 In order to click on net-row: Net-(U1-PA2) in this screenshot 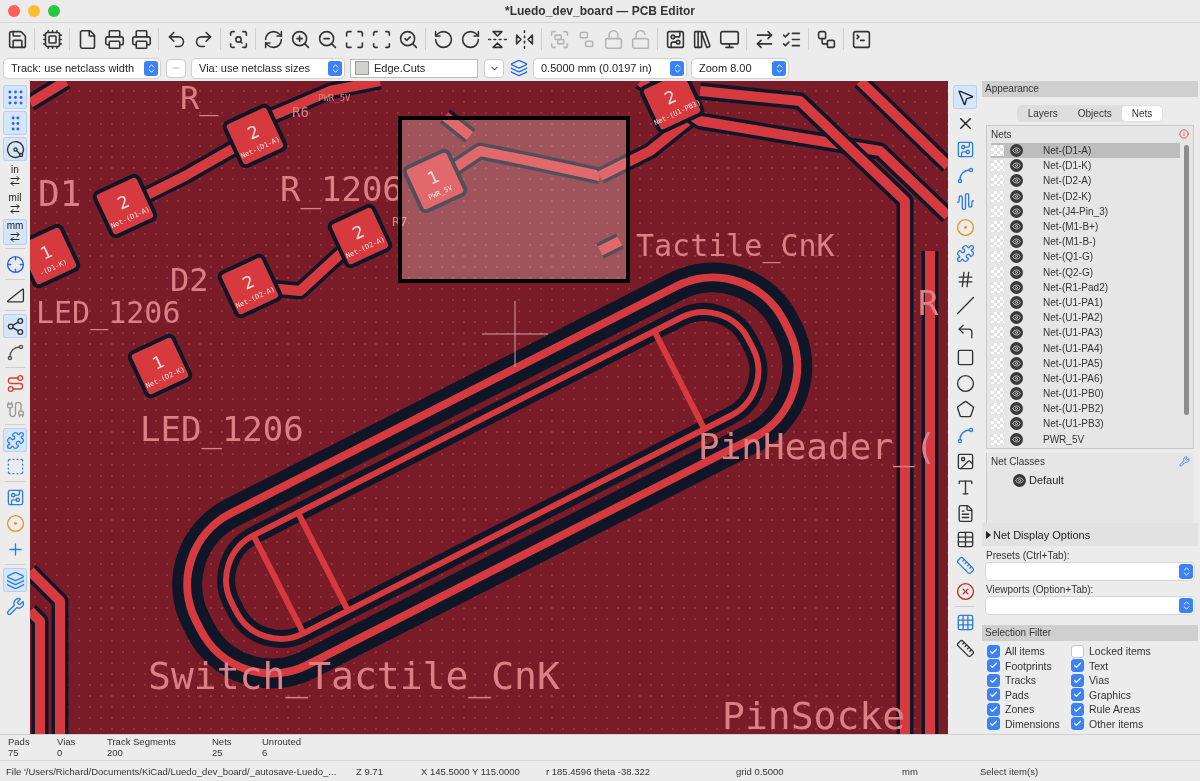, I will do `click(1085, 318)`.